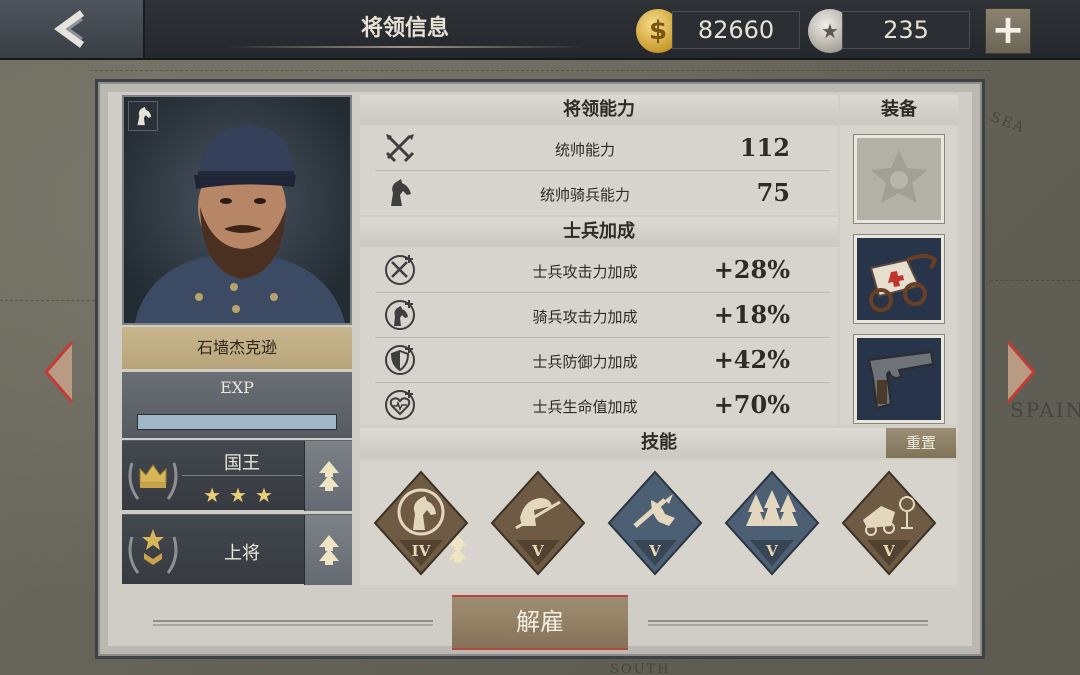 The width and height of the screenshot is (1080, 675). I want to click on bonus-label: 士兵防御力加成, so click(585, 362).